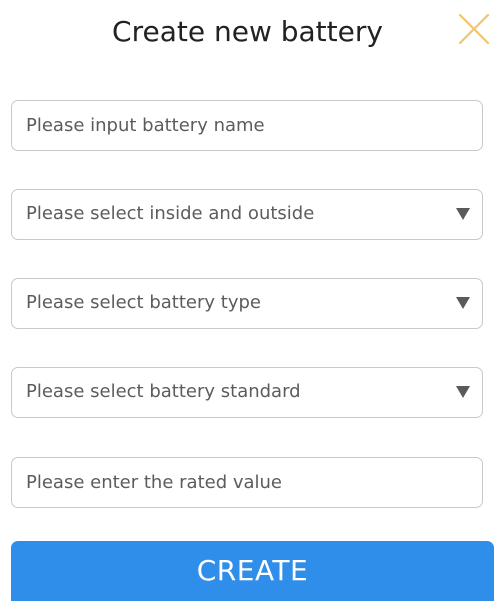  I want to click on close-button, so click(474, 29).